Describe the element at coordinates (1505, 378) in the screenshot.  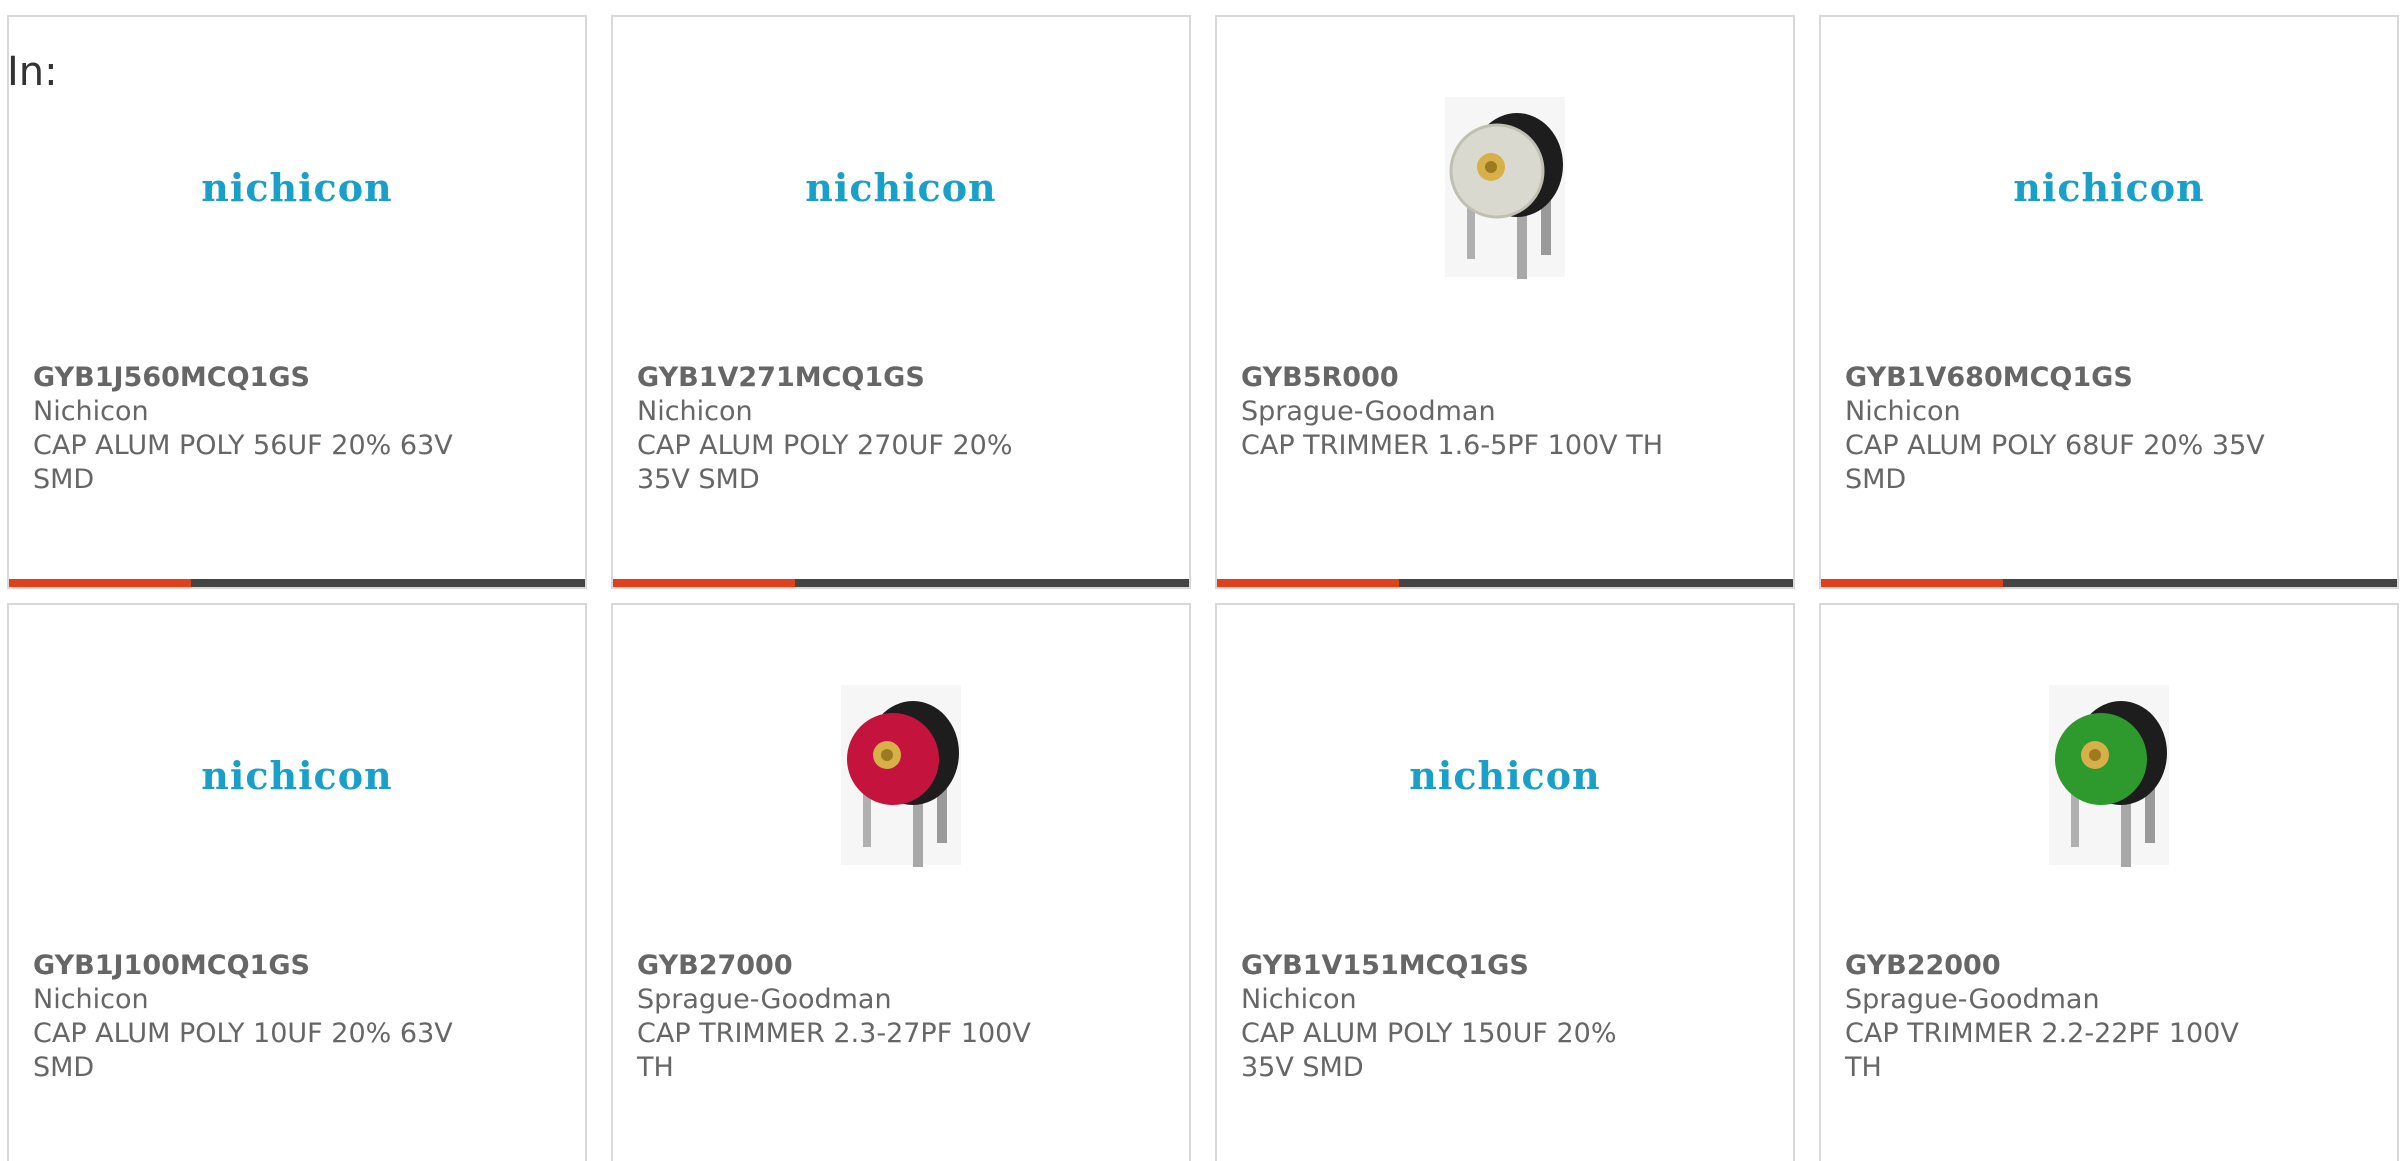
I see `part-number: GYB5R000` at that location.